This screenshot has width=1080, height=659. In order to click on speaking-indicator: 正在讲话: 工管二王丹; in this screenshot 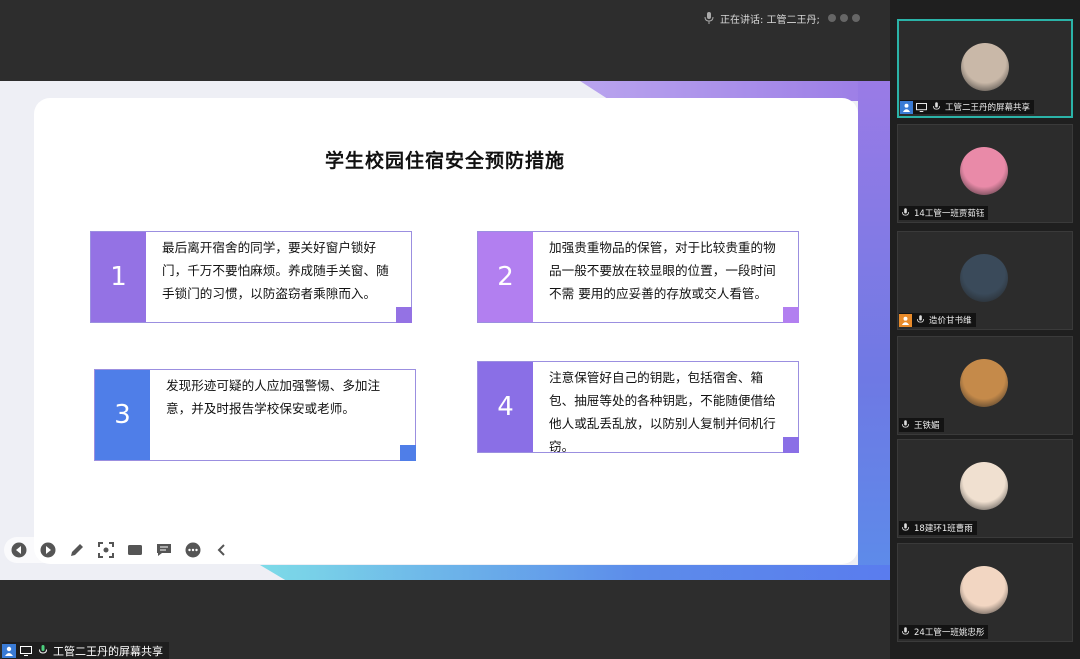, I will do `click(783, 18)`.